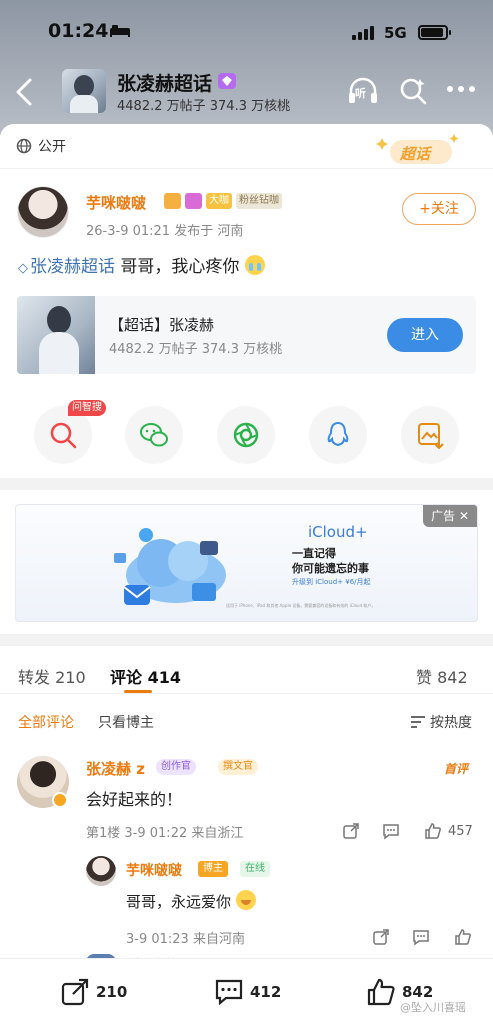 The image size is (493, 1022). I want to click on topic-card: 【超话】张凌赫 4482.2 万帖子 374.3 万核桃 进入, so click(246, 335).